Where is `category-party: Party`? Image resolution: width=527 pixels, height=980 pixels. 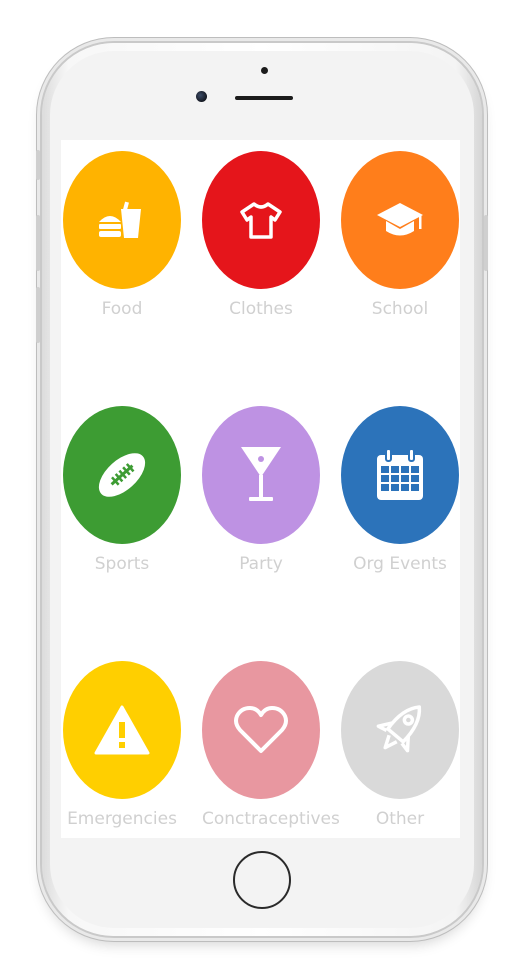 category-party: Party is located at coordinates (261, 490).